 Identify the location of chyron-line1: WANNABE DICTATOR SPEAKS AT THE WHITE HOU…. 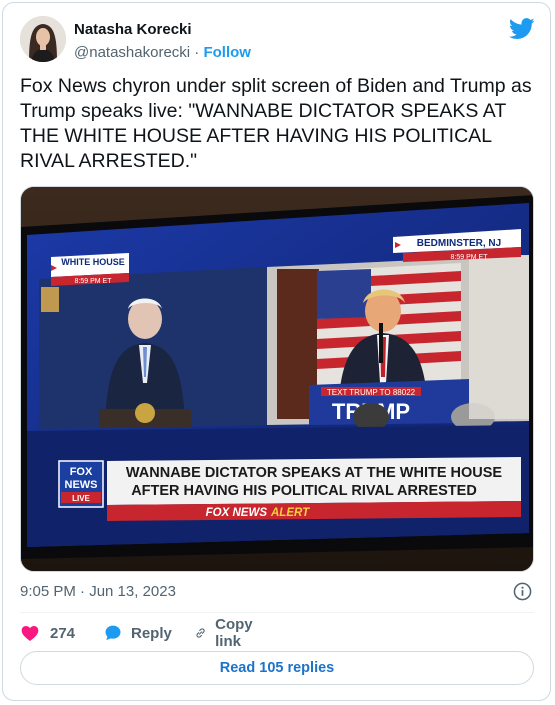
(314, 473).